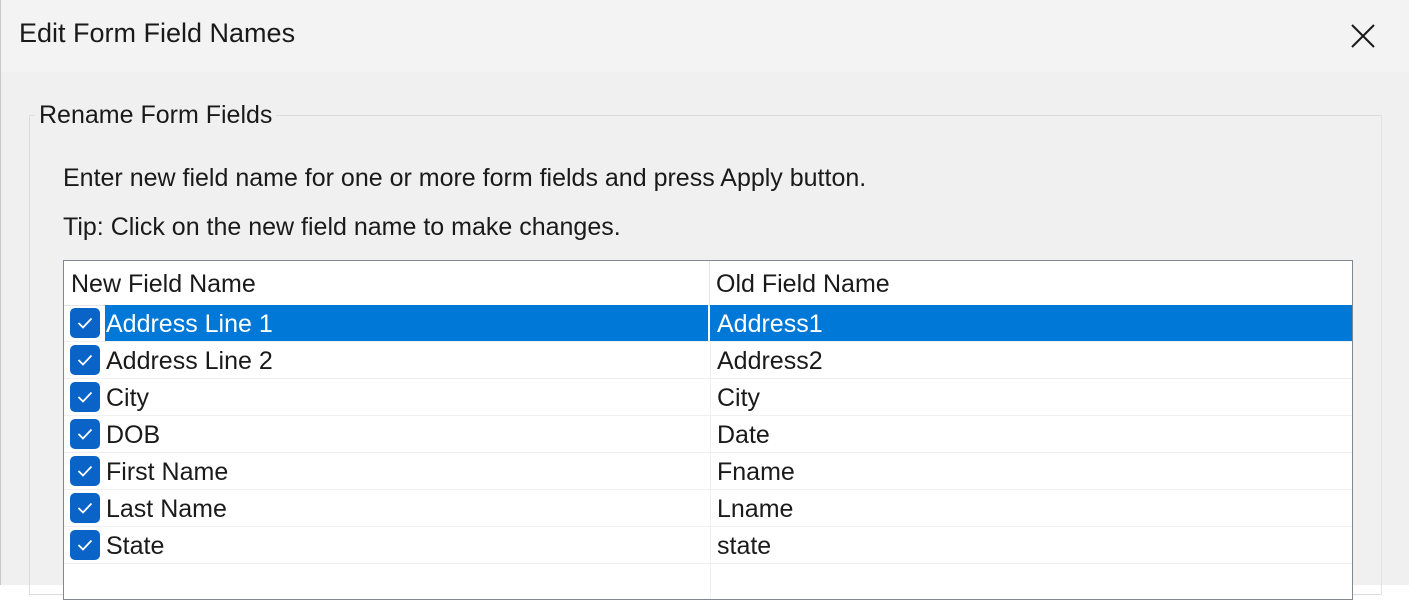 This screenshot has height=600, width=1409. Describe the element at coordinates (708, 508) in the screenshot. I see `table-row: Last Name Lname` at that location.